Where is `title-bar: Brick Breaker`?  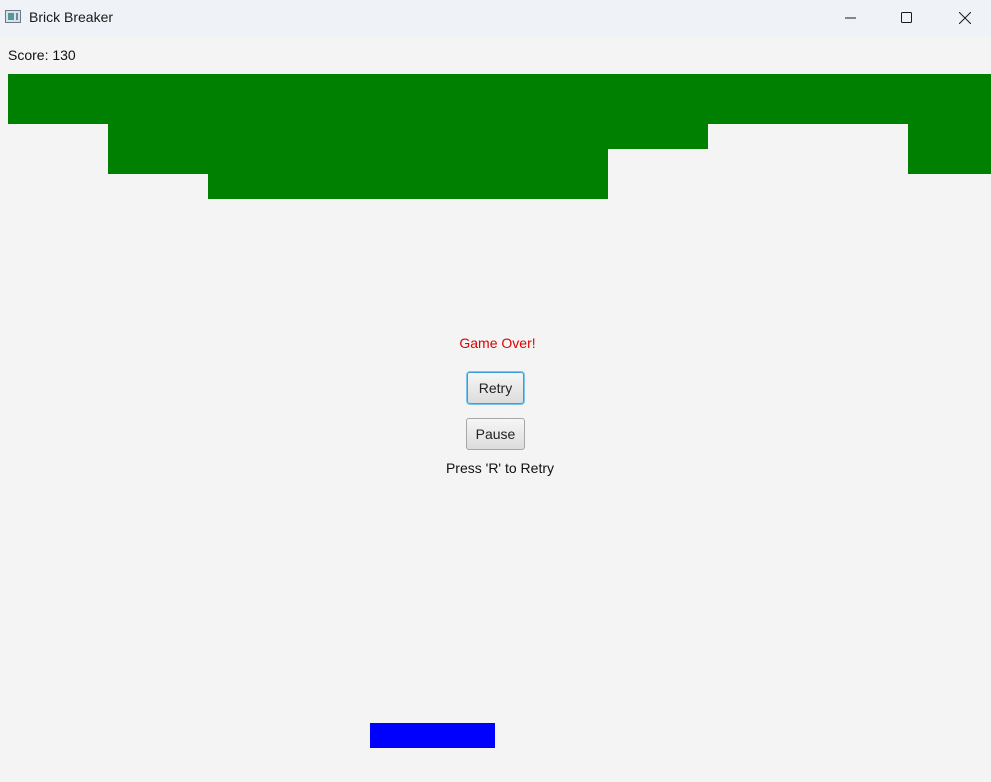 title-bar: Brick Breaker is located at coordinates (495, 18).